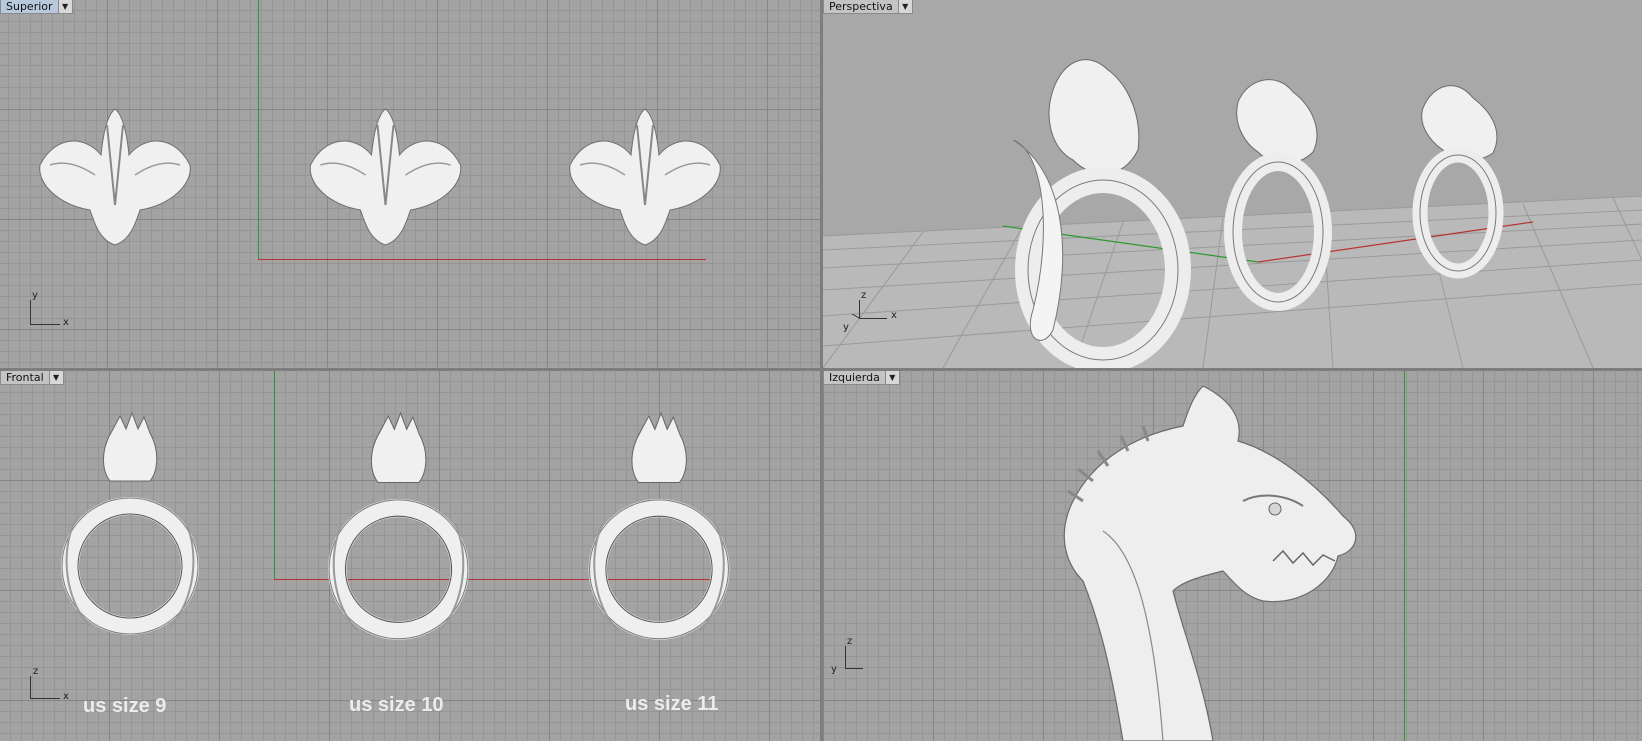  What do you see at coordinates (274, 475) in the screenshot?
I see `z-axis-line` at bounding box center [274, 475].